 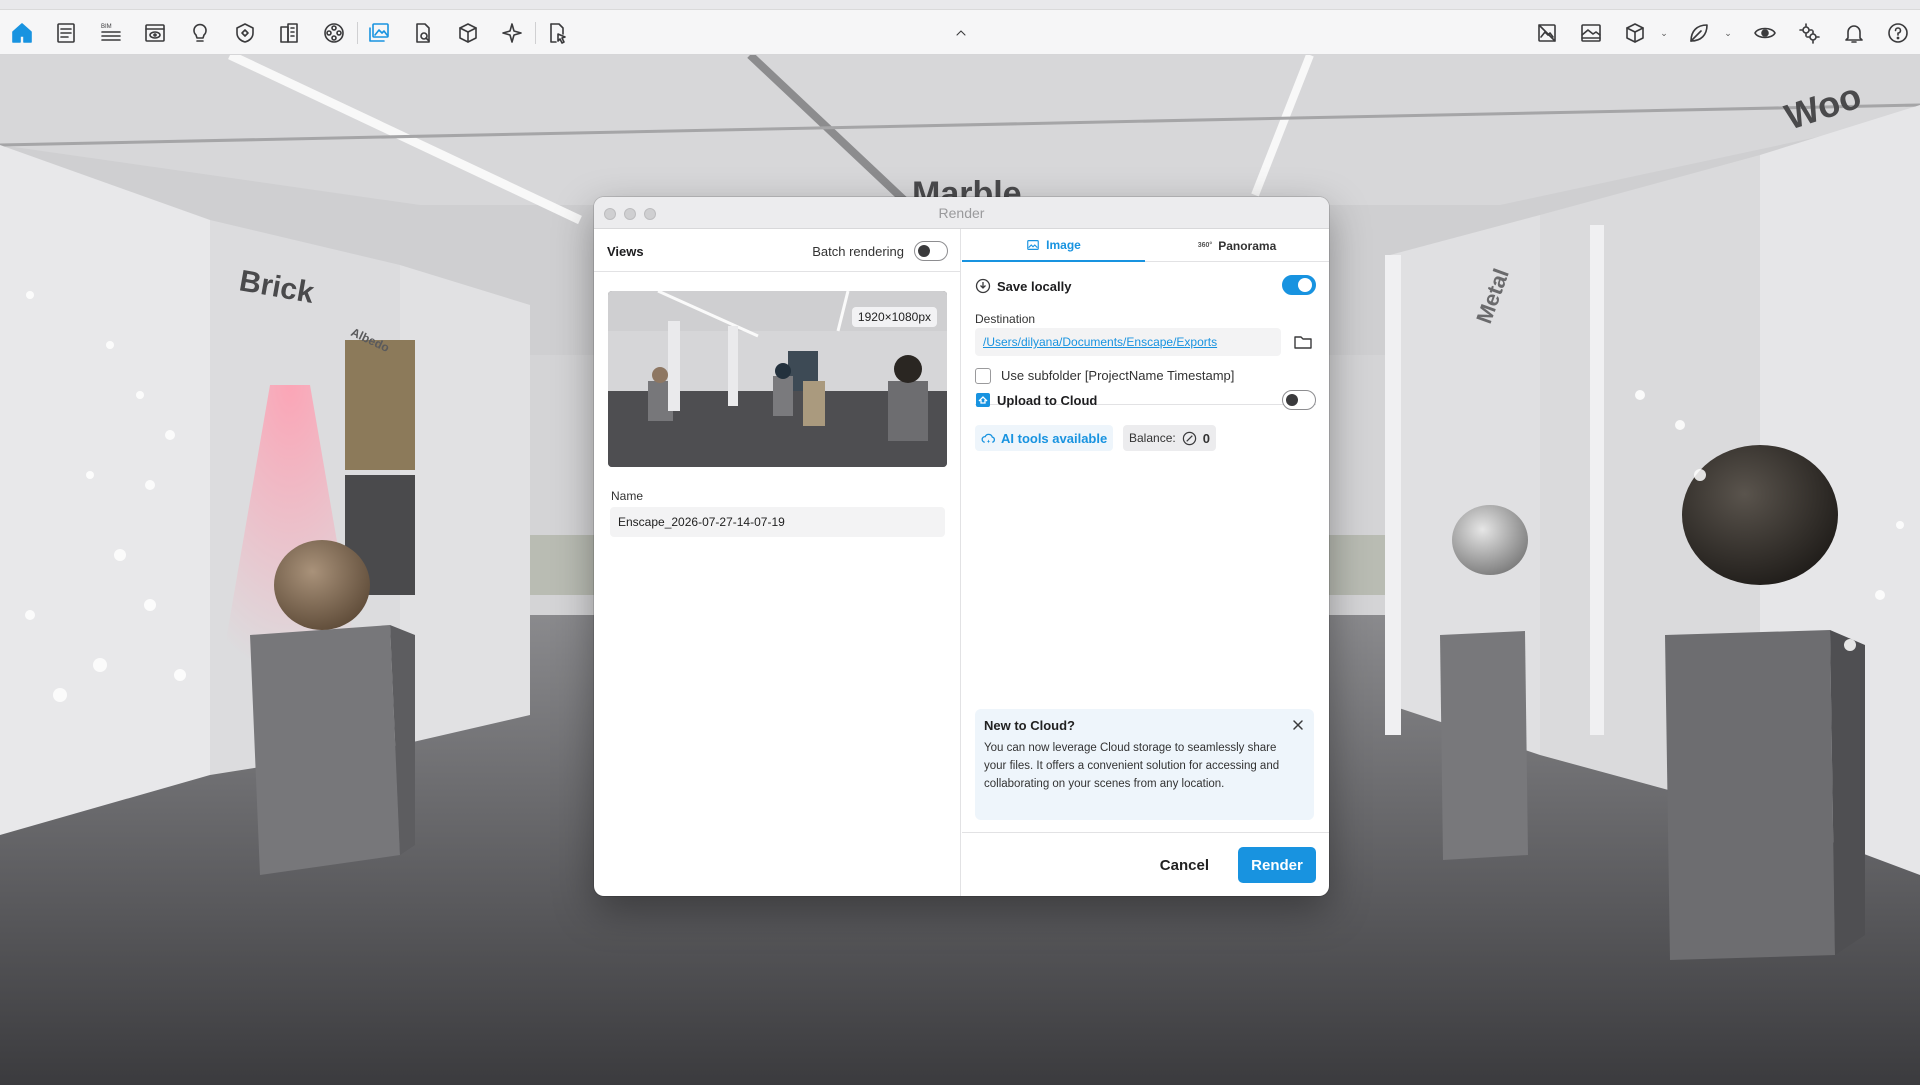 I want to click on batch-rendering-toggle, so click(x=931, y=251).